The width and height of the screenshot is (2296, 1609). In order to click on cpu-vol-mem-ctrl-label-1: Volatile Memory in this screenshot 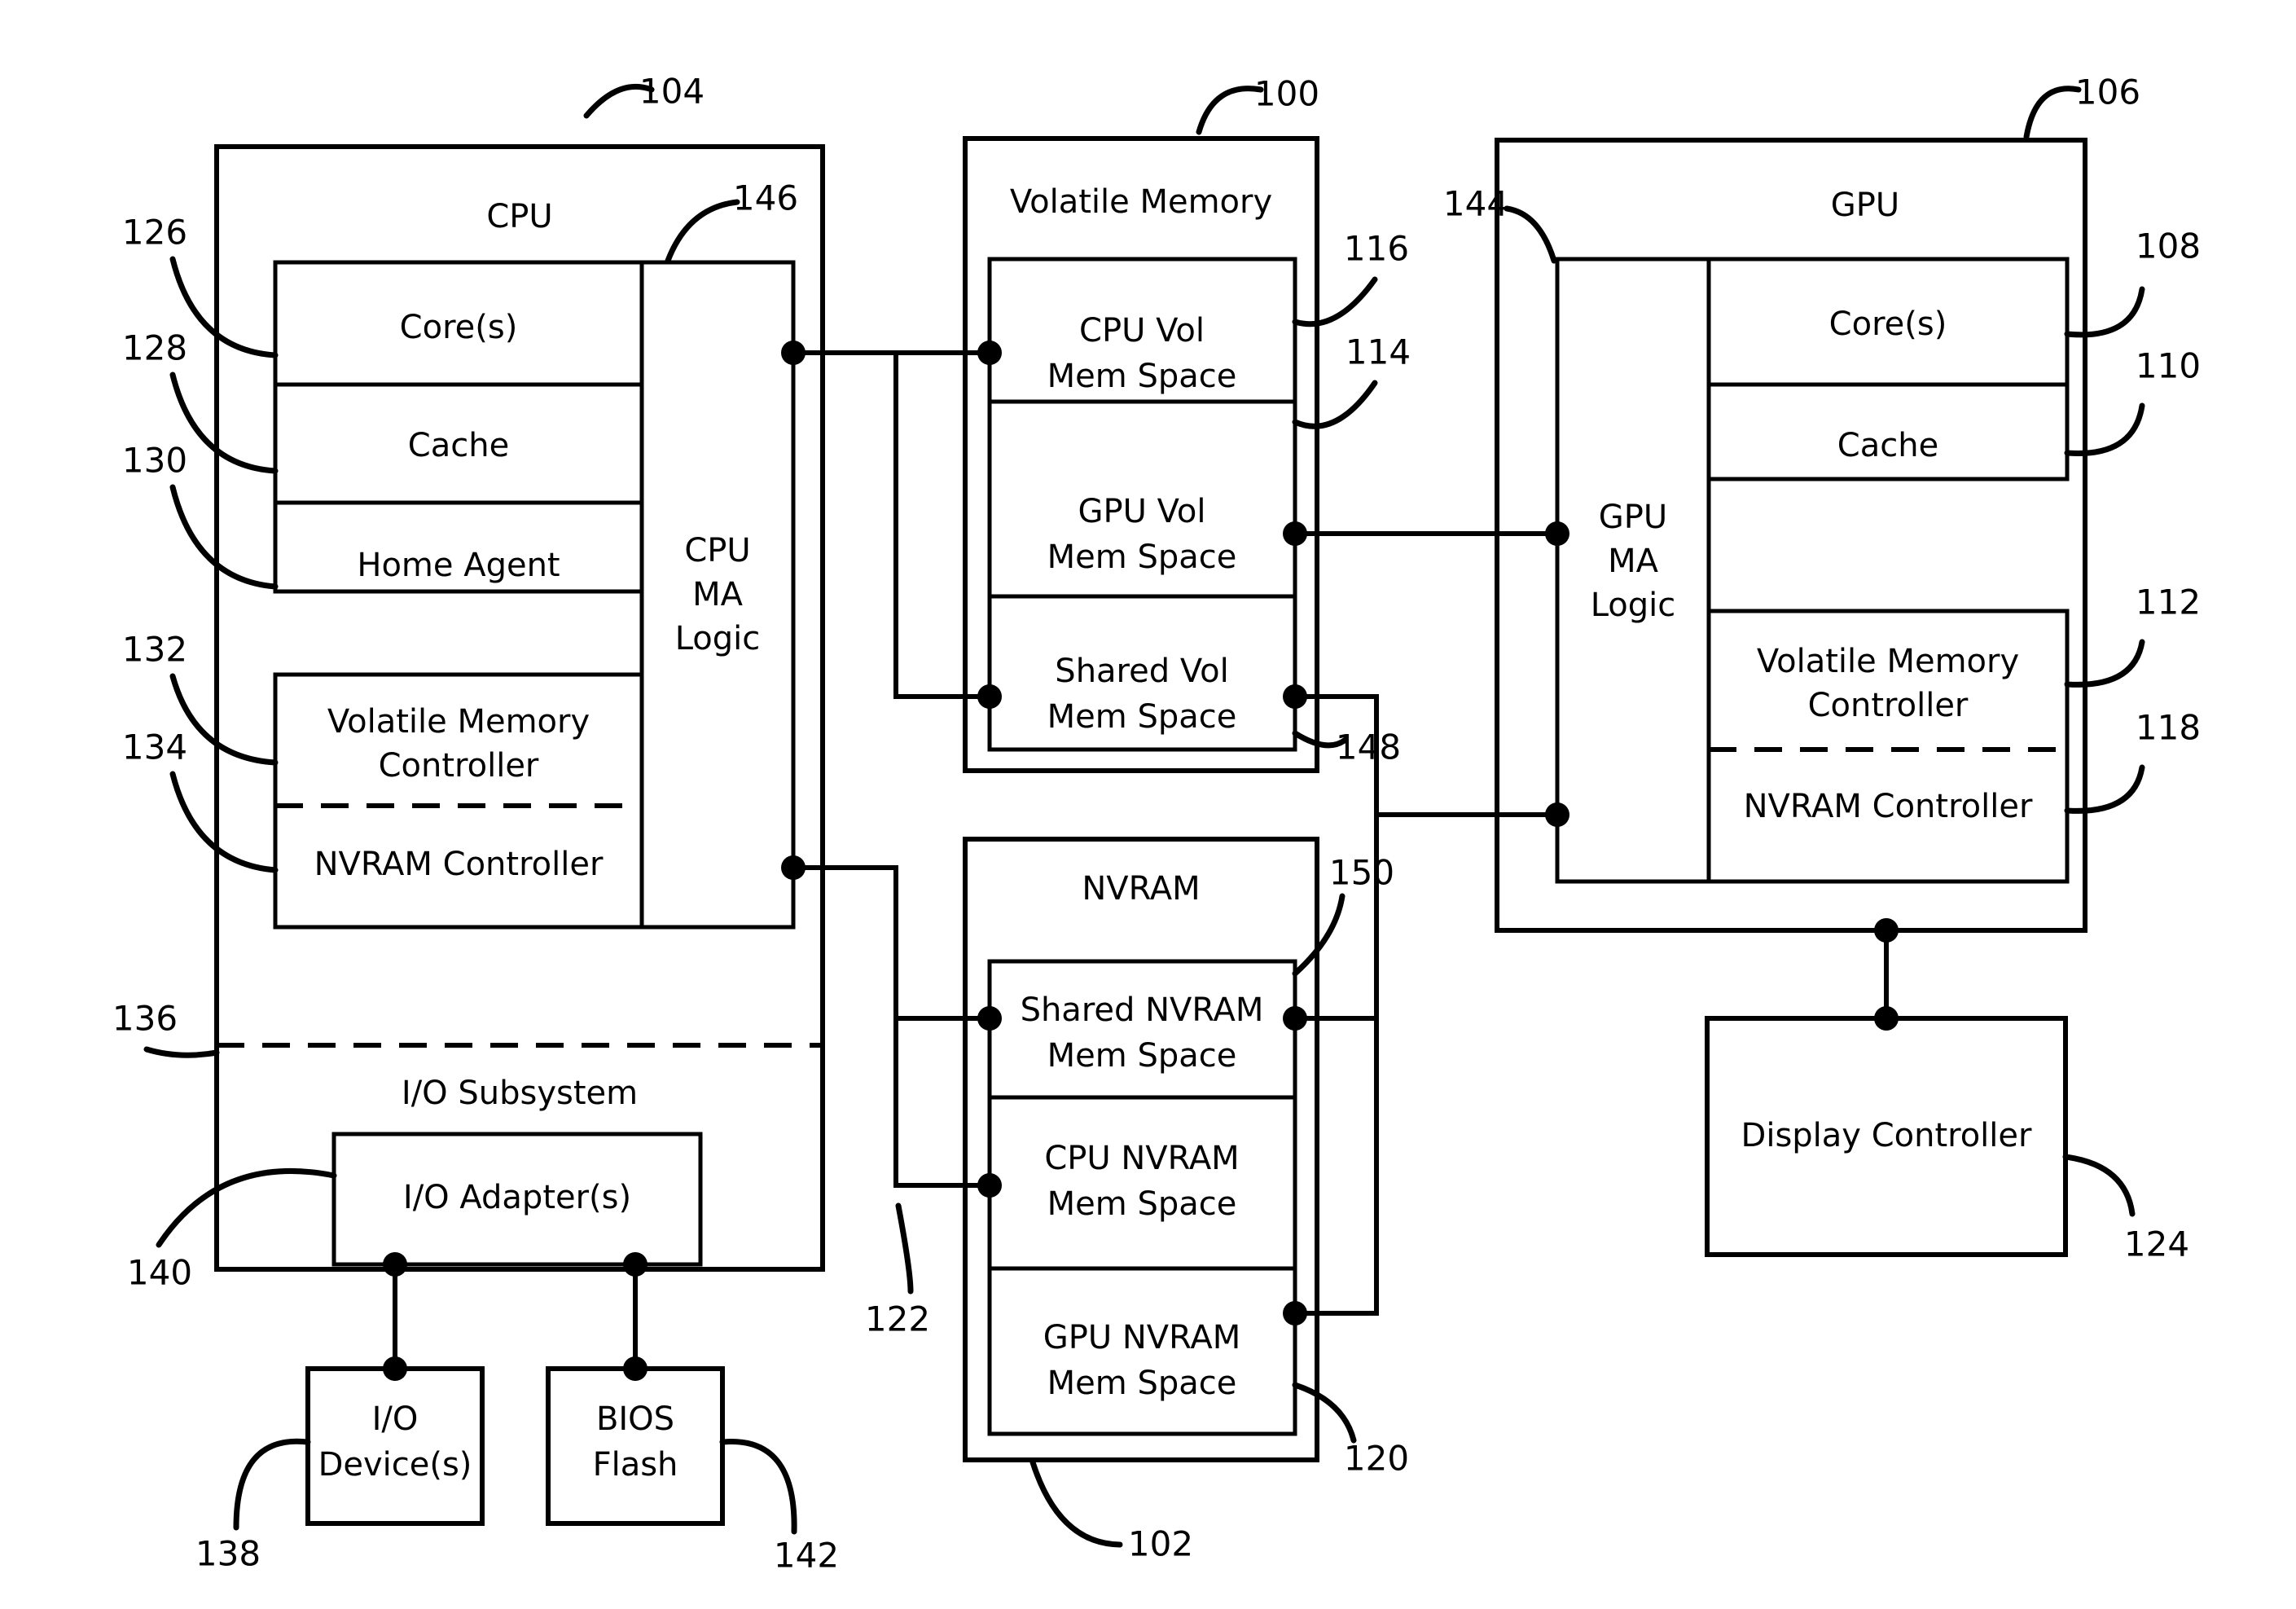, I will do `click(458, 722)`.